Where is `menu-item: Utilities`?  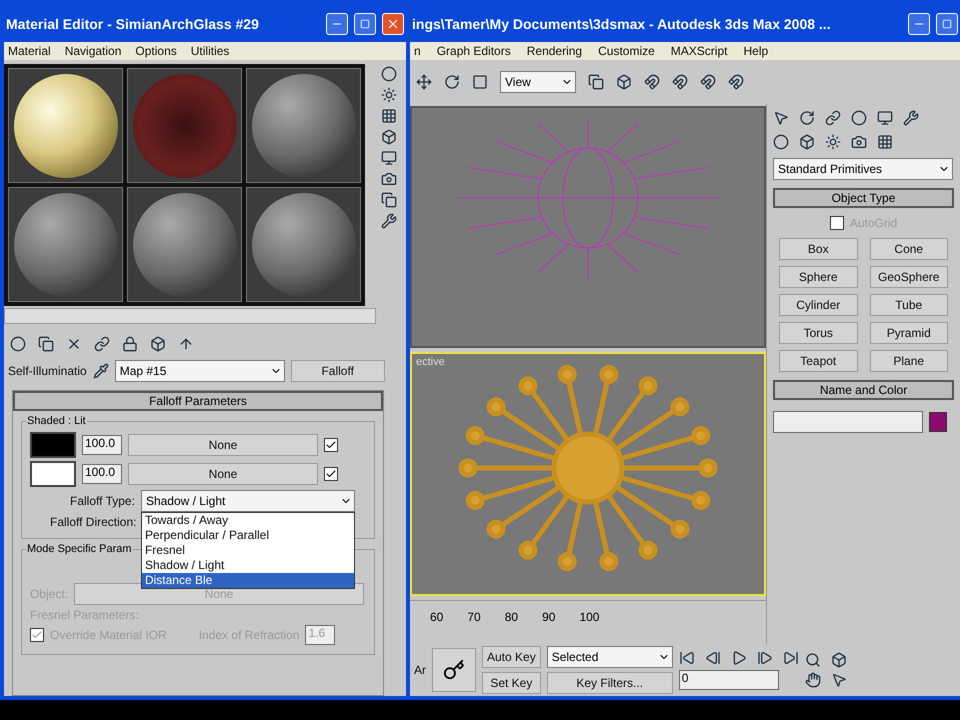 menu-item: Utilities is located at coordinates (210, 51).